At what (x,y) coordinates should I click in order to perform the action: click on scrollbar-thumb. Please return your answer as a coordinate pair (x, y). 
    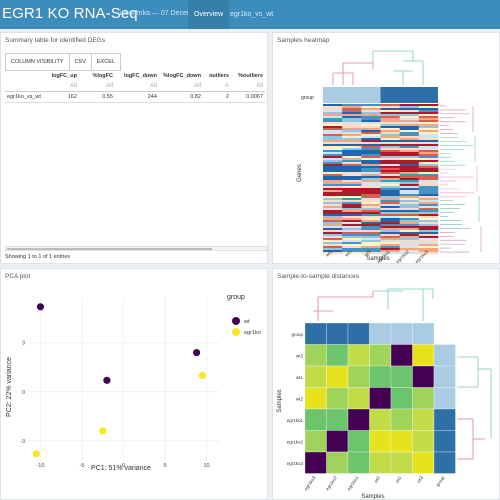
    Looking at the image, I should click on (109, 249).